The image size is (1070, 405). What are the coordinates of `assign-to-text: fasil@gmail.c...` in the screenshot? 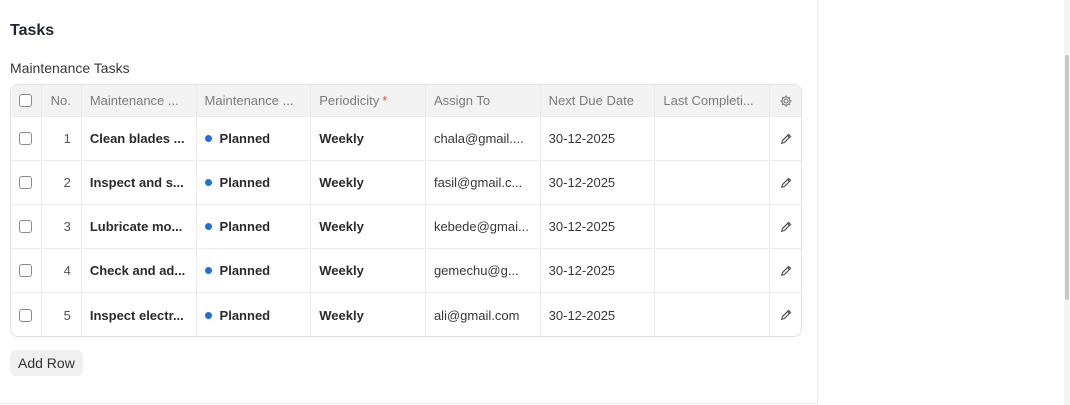 It's located at (478, 182).